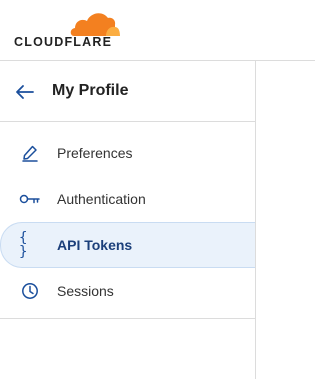 The image size is (320, 379). What do you see at coordinates (30, 153) in the screenshot?
I see `pencil-icon` at bounding box center [30, 153].